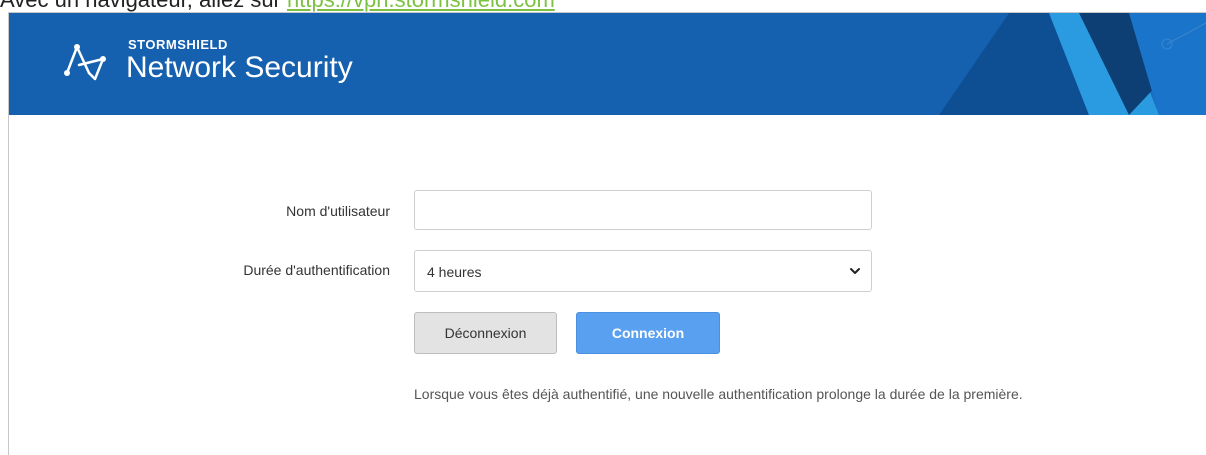 The height and width of the screenshot is (455, 1206). What do you see at coordinates (643, 271) in the screenshot?
I see `duration-select: 4 heures` at bounding box center [643, 271].